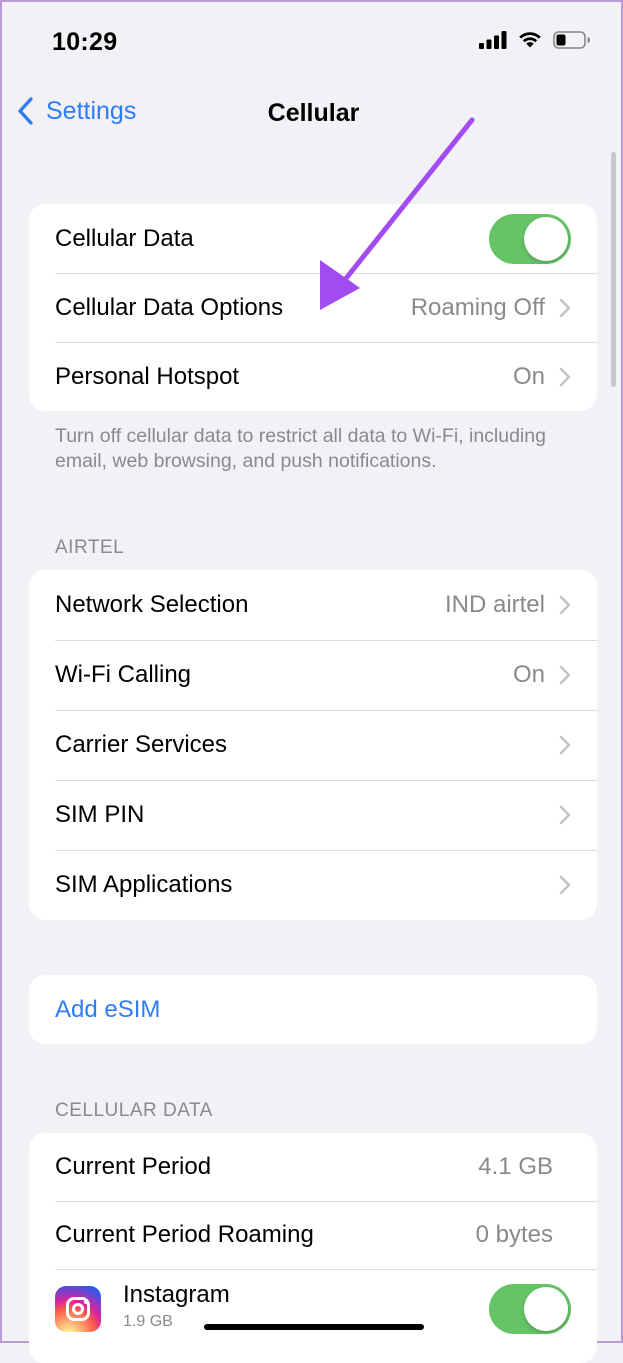 The image size is (623, 1363). I want to click on home-indicator, so click(314, 1327).